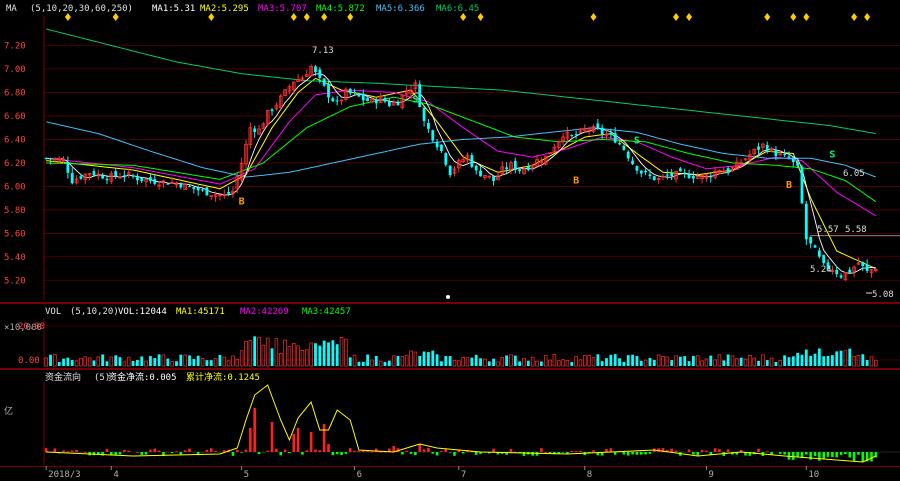 Image resolution: width=900 pixels, height=481 pixels. Describe the element at coordinates (856, 230) in the screenshot. I see `price-label-558: 5.58` at that location.